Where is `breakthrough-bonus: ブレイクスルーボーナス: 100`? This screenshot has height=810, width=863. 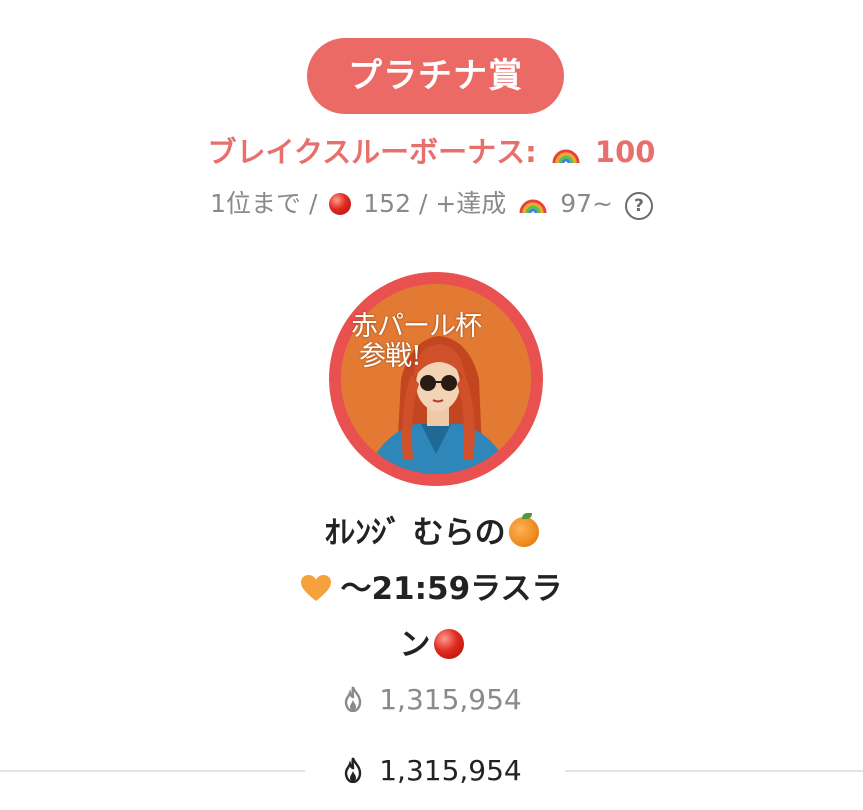
breakthrough-bonus: ブレイクスルーボーナス: 100 is located at coordinates (431, 152).